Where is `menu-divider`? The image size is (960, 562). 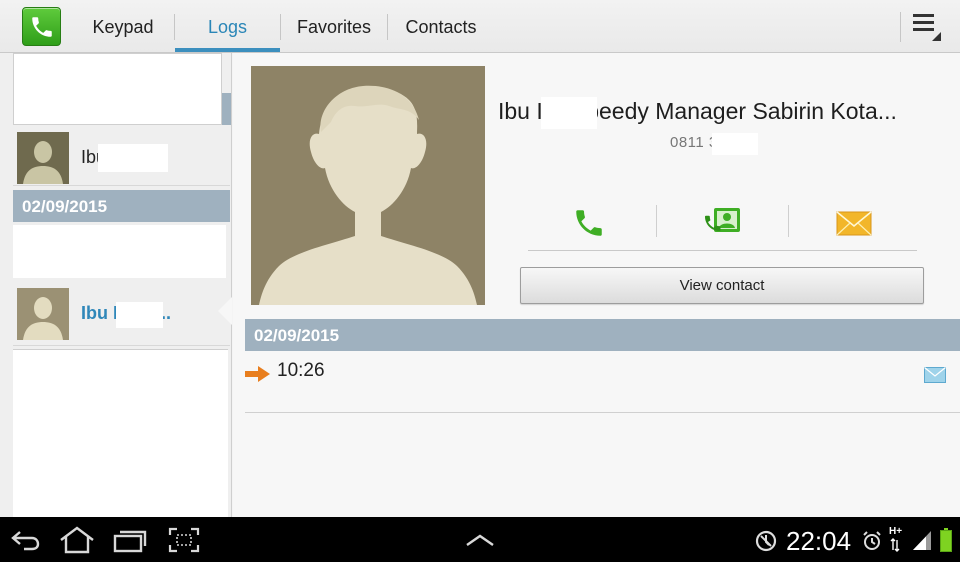
menu-divider is located at coordinates (900, 27).